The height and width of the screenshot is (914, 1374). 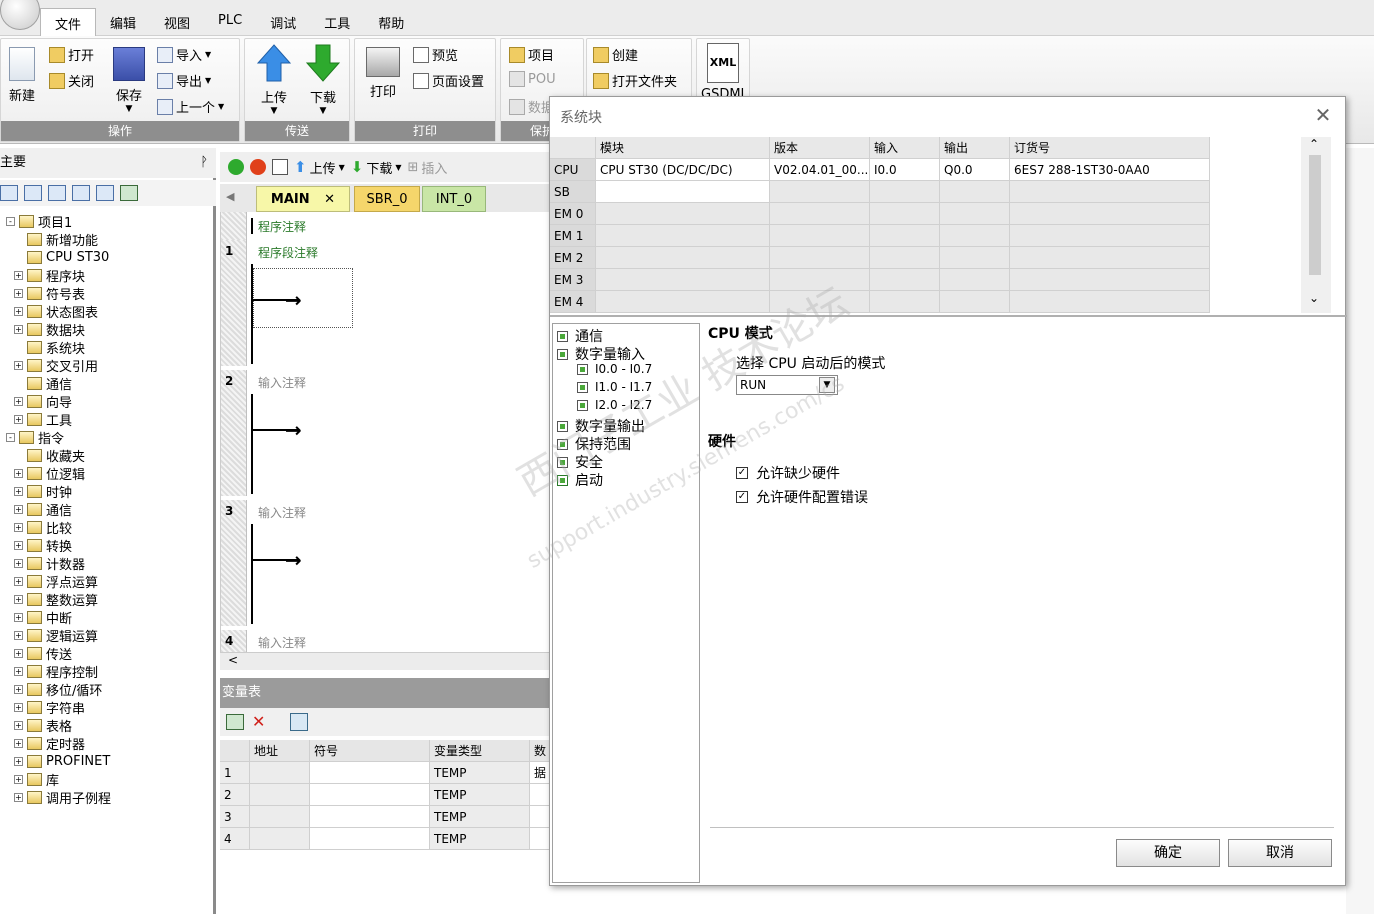 What do you see at coordinates (614, 369) in the screenshot?
I see `category-item: I0.0 - I0.7` at bounding box center [614, 369].